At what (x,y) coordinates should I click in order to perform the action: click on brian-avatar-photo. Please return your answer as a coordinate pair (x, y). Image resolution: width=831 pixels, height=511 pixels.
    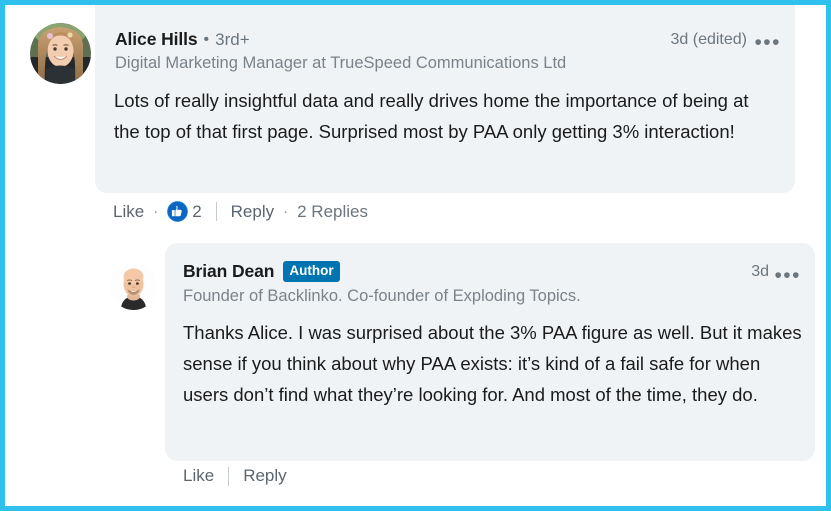
    Looking at the image, I should click on (133, 286).